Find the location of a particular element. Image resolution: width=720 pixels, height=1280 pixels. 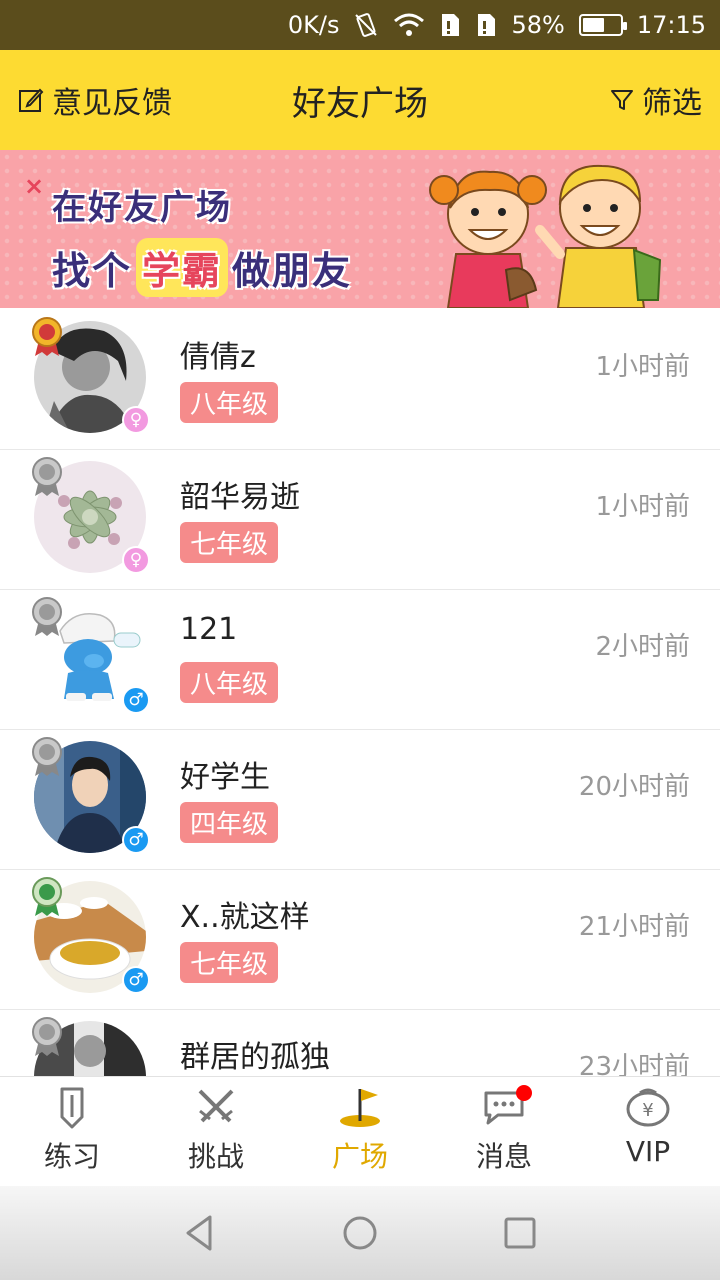

friend-row: ♂ 121 八年级 2小时前 is located at coordinates (360, 660).